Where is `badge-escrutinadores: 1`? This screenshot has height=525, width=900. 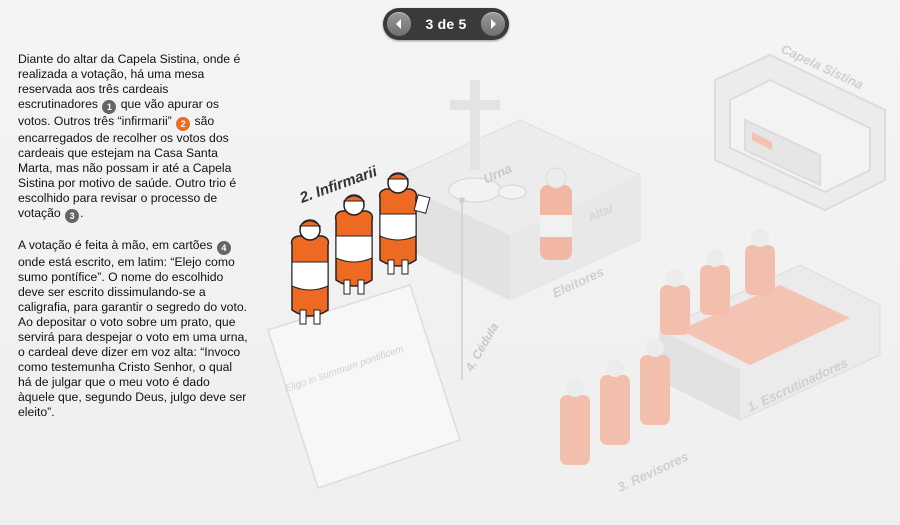
badge-escrutinadores: 1 is located at coordinates (109, 107).